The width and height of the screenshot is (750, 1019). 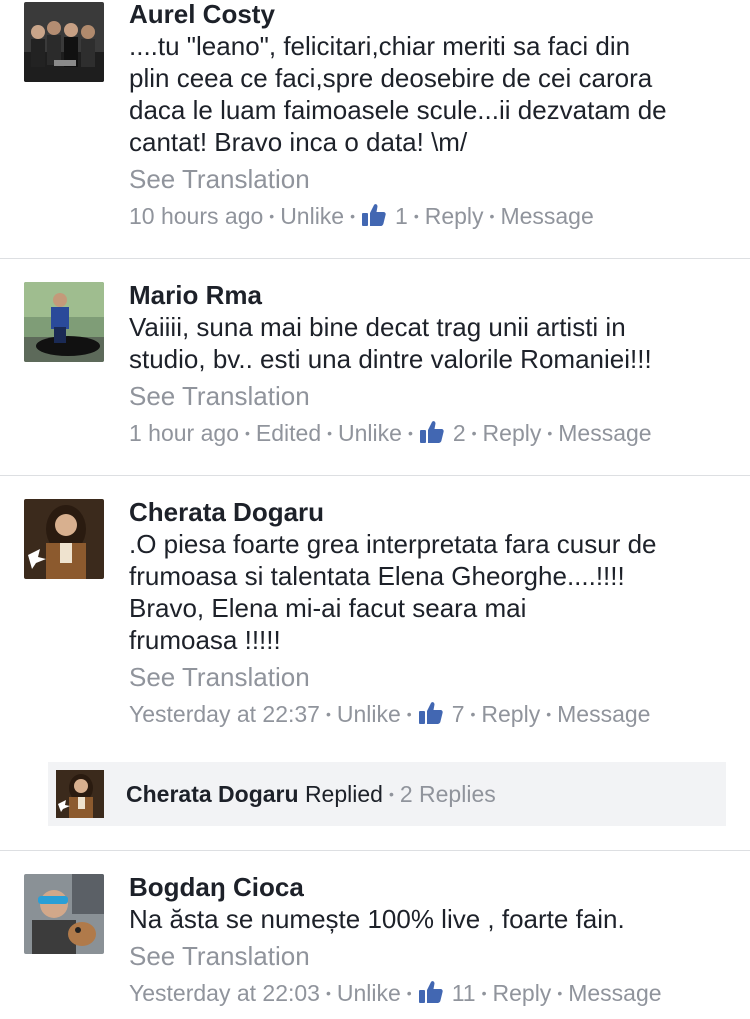 What do you see at coordinates (288, 433) in the screenshot?
I see `edited-label: Edited` at bounding box center [288, 433].